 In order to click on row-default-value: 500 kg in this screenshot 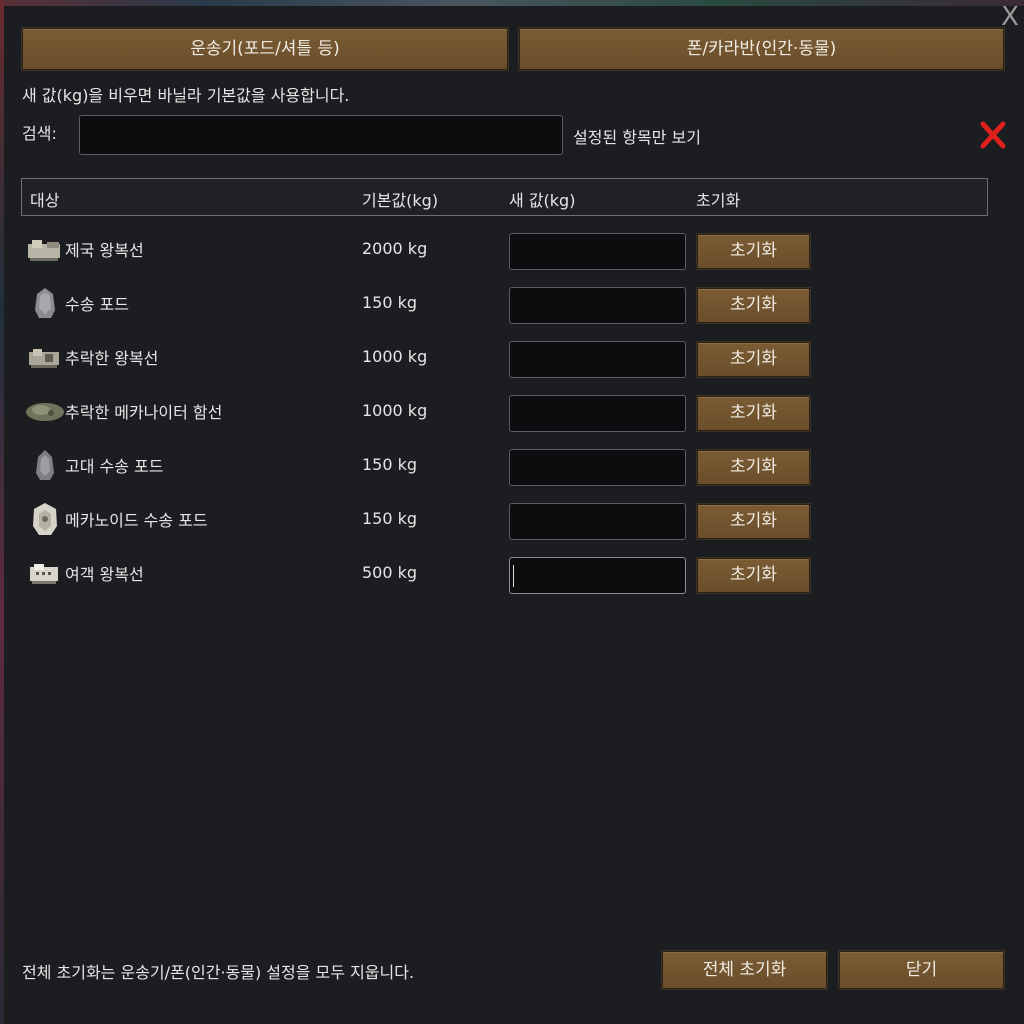, I will do `click(390, 572)`.